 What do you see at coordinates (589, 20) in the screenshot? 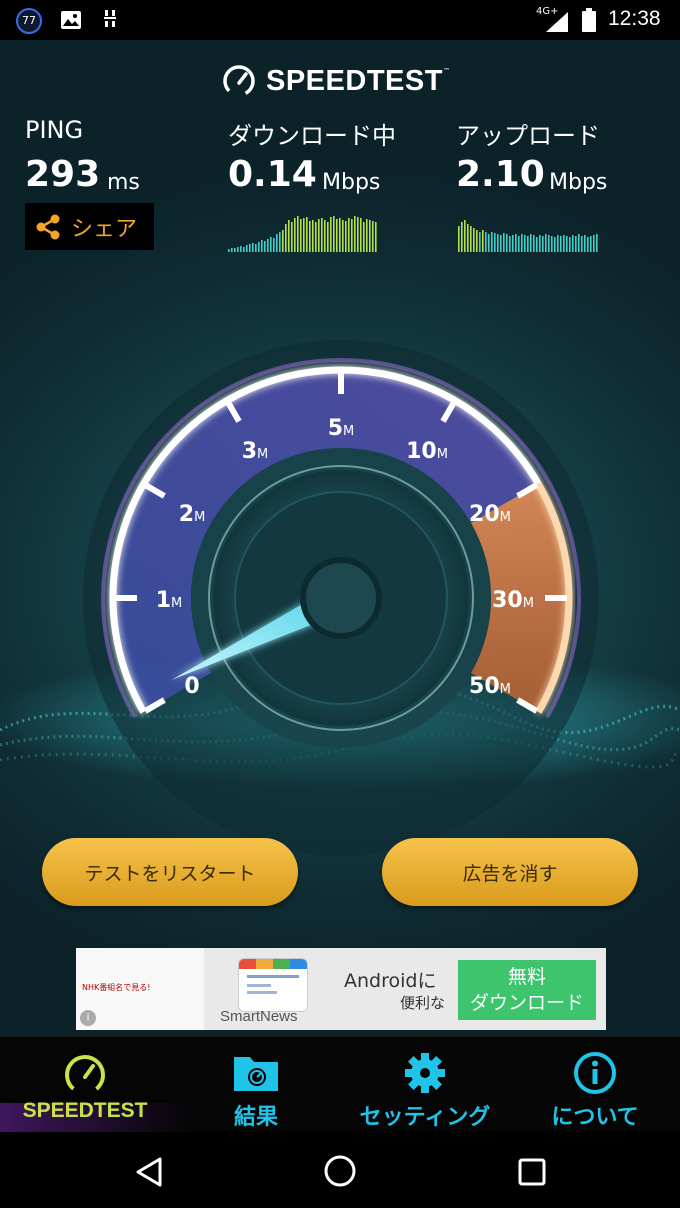
I see `battery-icon` at bounding box center [589, 20].